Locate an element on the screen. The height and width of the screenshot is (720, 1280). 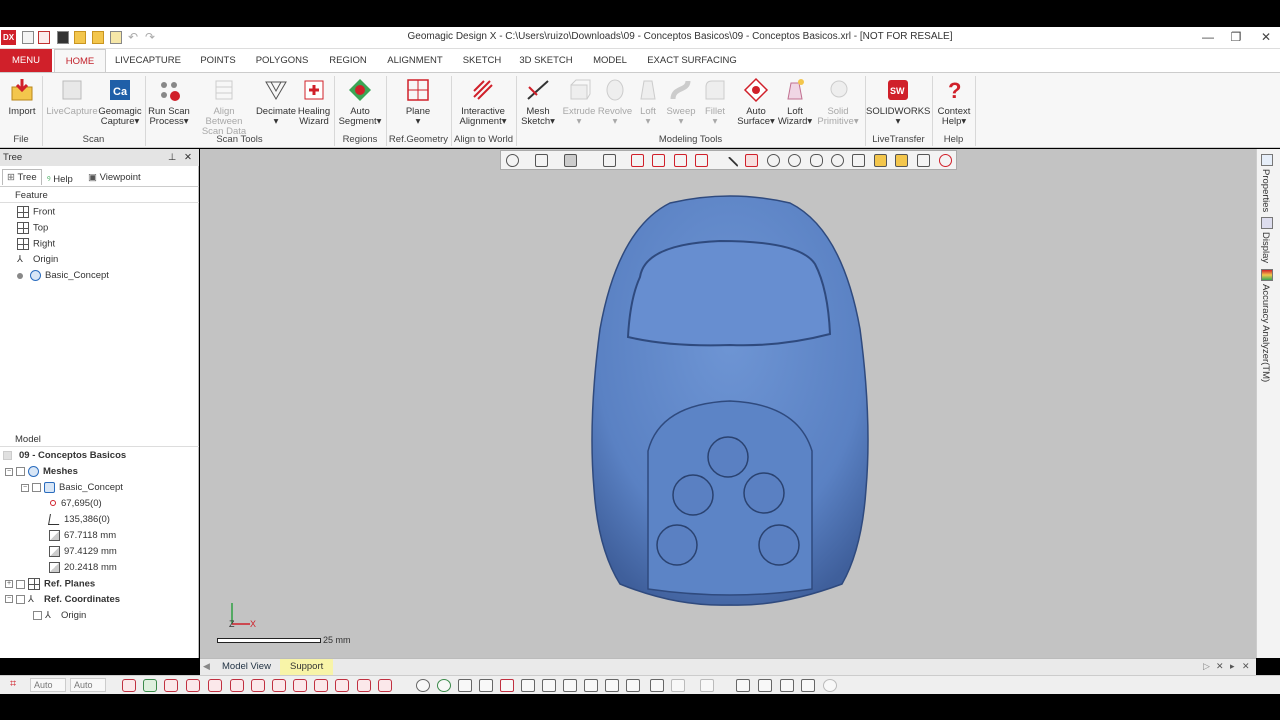
model-item-origin: ⅄ Origin is located at coordinates (59, 615).